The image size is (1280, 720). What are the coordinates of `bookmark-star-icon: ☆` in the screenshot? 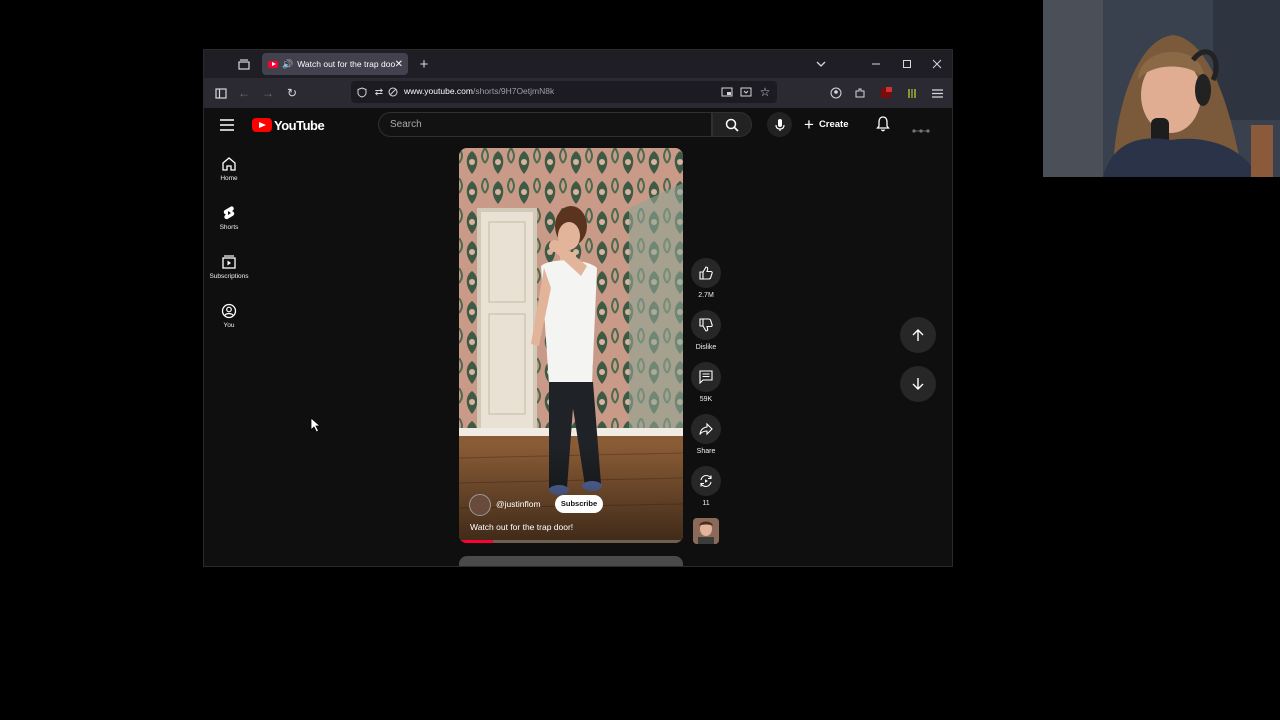 It's located at (765, 92).